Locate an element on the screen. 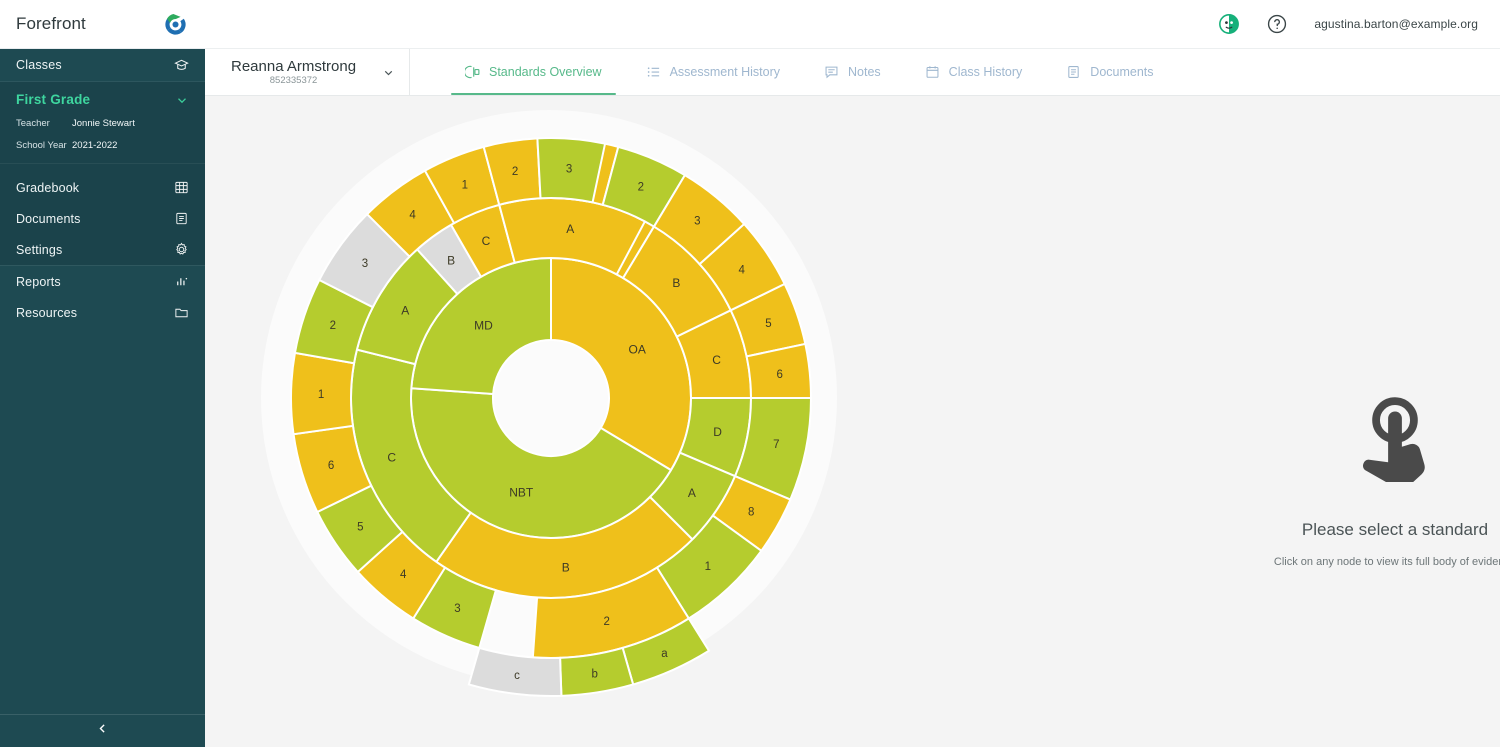 The width and height of the screenshot is (1500, 747). forefront-circular-logo-icon is located at coordinates (175, 24).